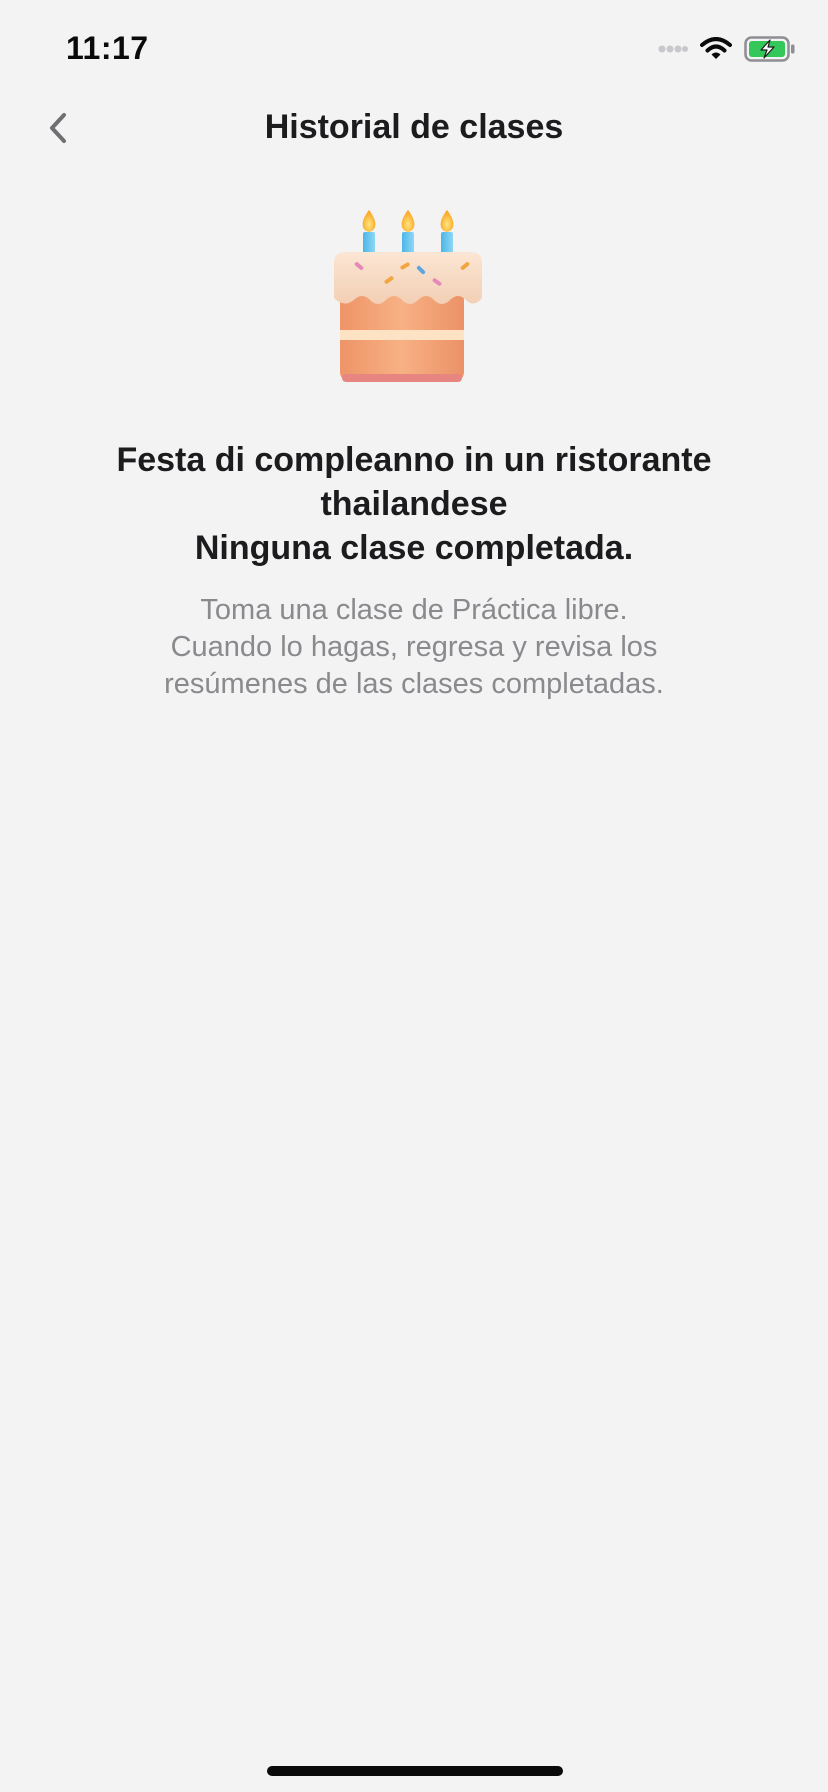  I want to click on signal-dots-icon, so click(673, 49).